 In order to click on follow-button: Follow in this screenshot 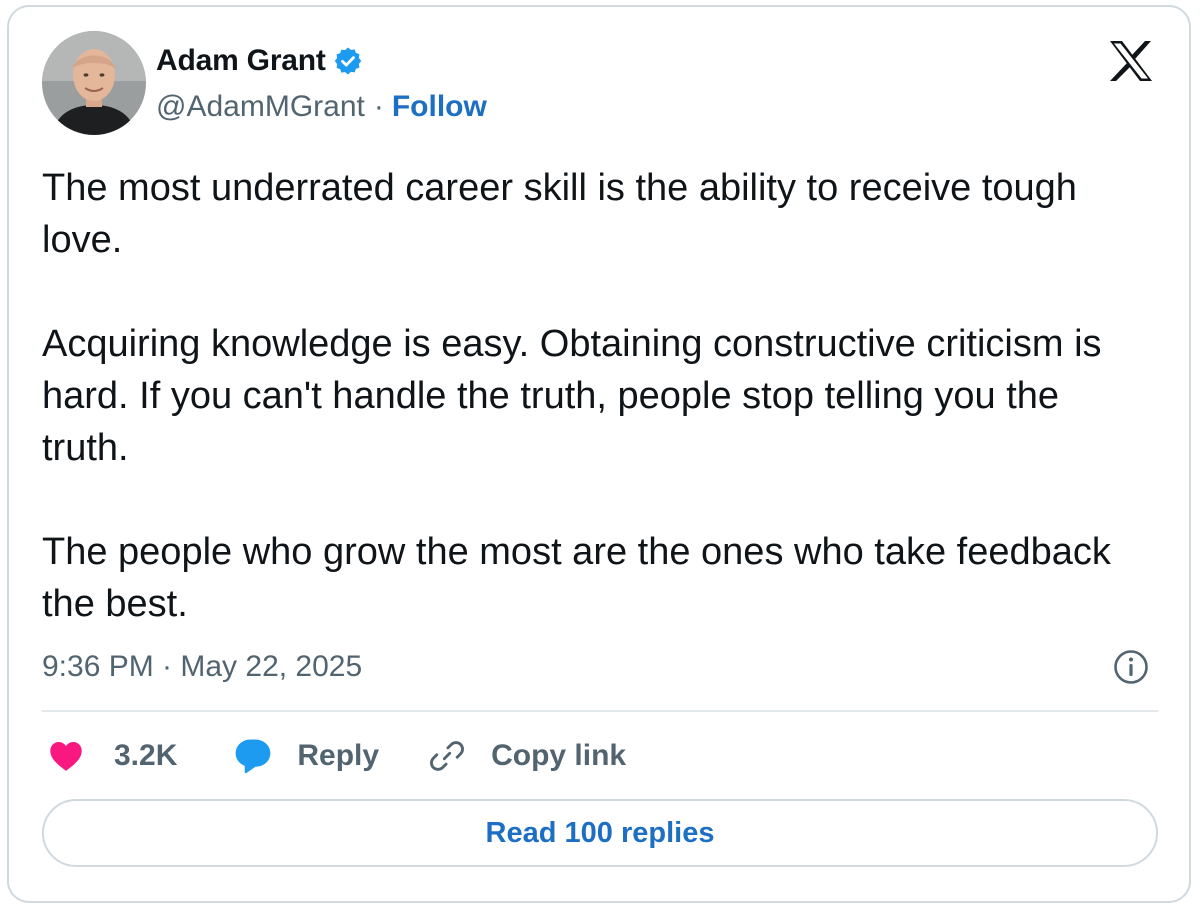, I will do `click(439, 107)`.